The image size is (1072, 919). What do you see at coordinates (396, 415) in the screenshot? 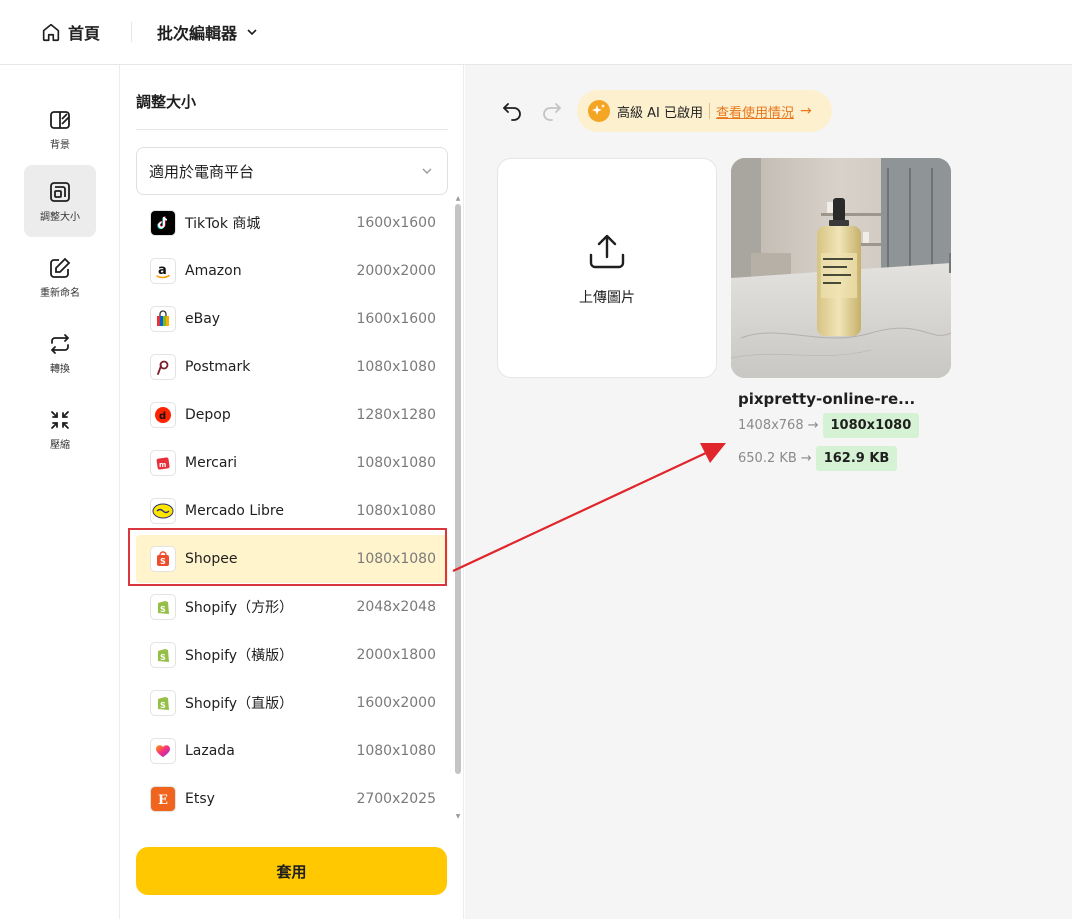
I see `platform-size: 1280x1280` at bounding box center [396, 415].